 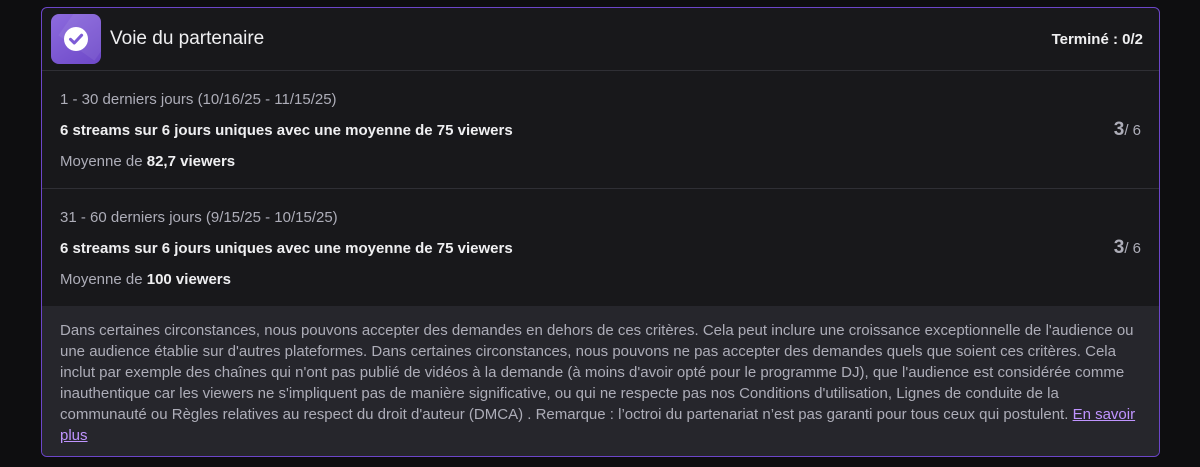 What do you see at coordinates (600, 39) in the screenshot?
I see `card-header: Voie du partenaire Terminé : 0/2` at bounding box center [600, 39].